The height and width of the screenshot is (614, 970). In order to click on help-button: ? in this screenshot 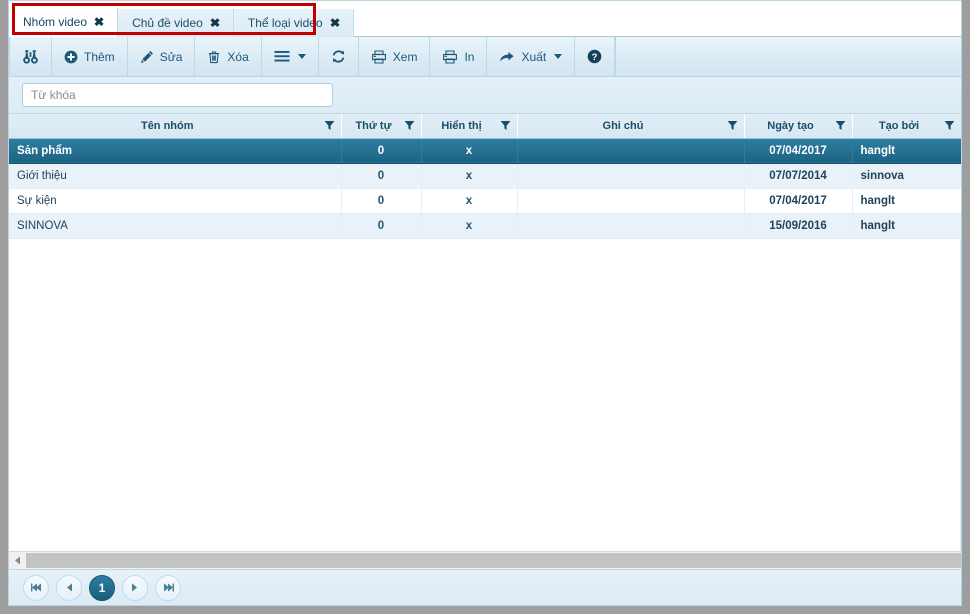, I will do `click(595, 56)`.